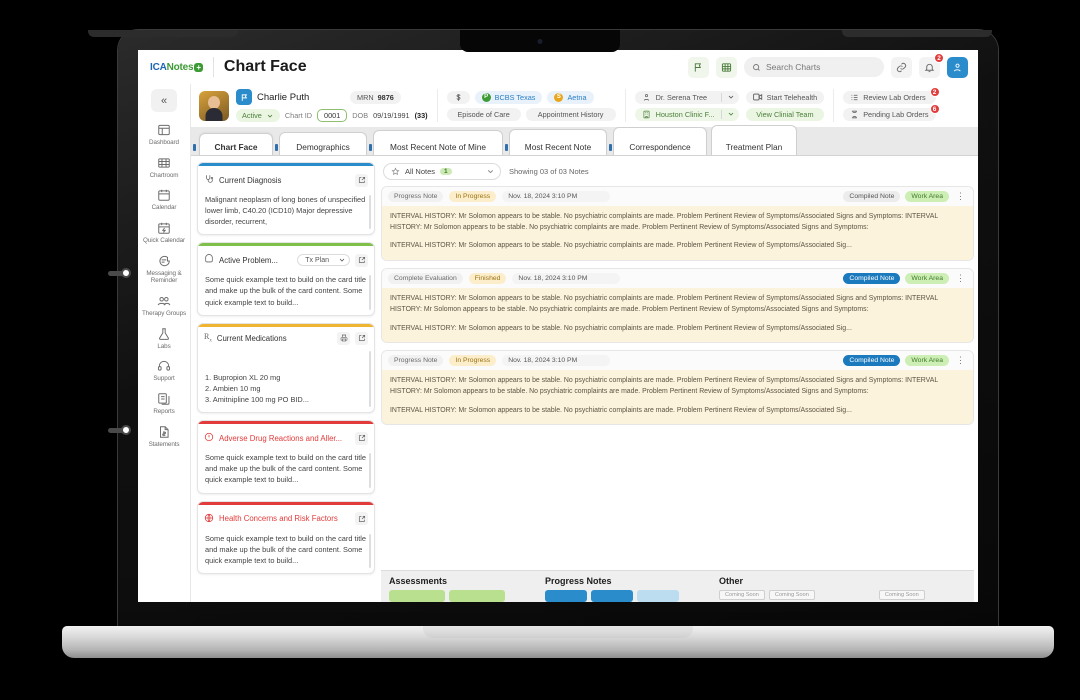 The width and height of the screenshot is (1080, 700). I want to click on user-avatar-icon, so click(957, 67).